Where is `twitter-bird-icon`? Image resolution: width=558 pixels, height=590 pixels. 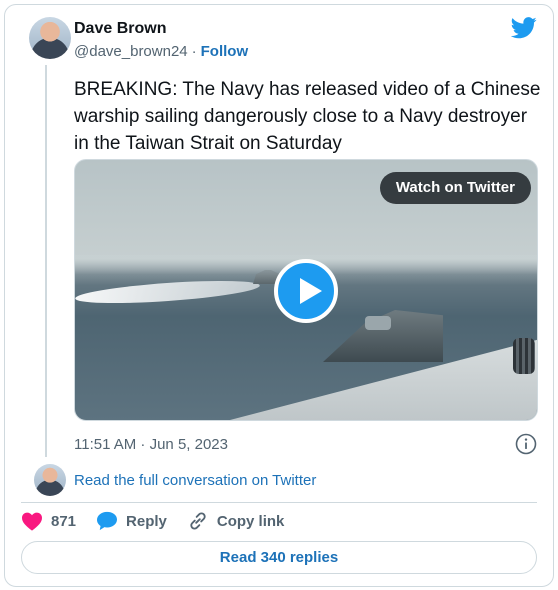
twitter-bird-icon is located at coordinates (524, 28).